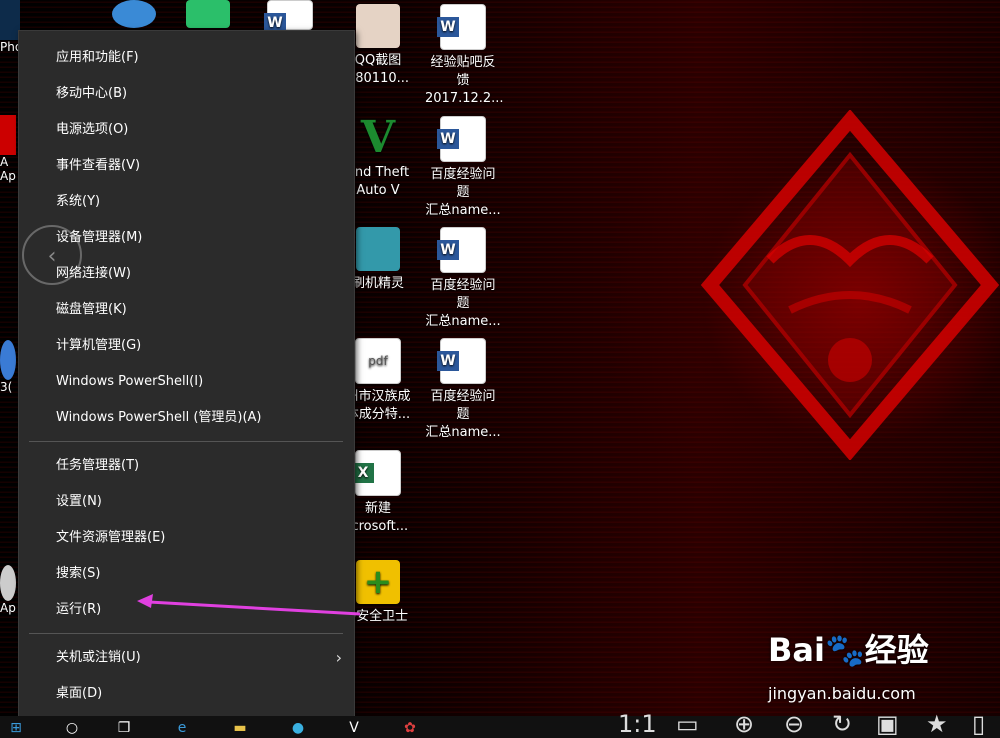 This screenshot has height=738, width=1000. I want to click on gta-taskbar-icon: V, so click(354, 728).